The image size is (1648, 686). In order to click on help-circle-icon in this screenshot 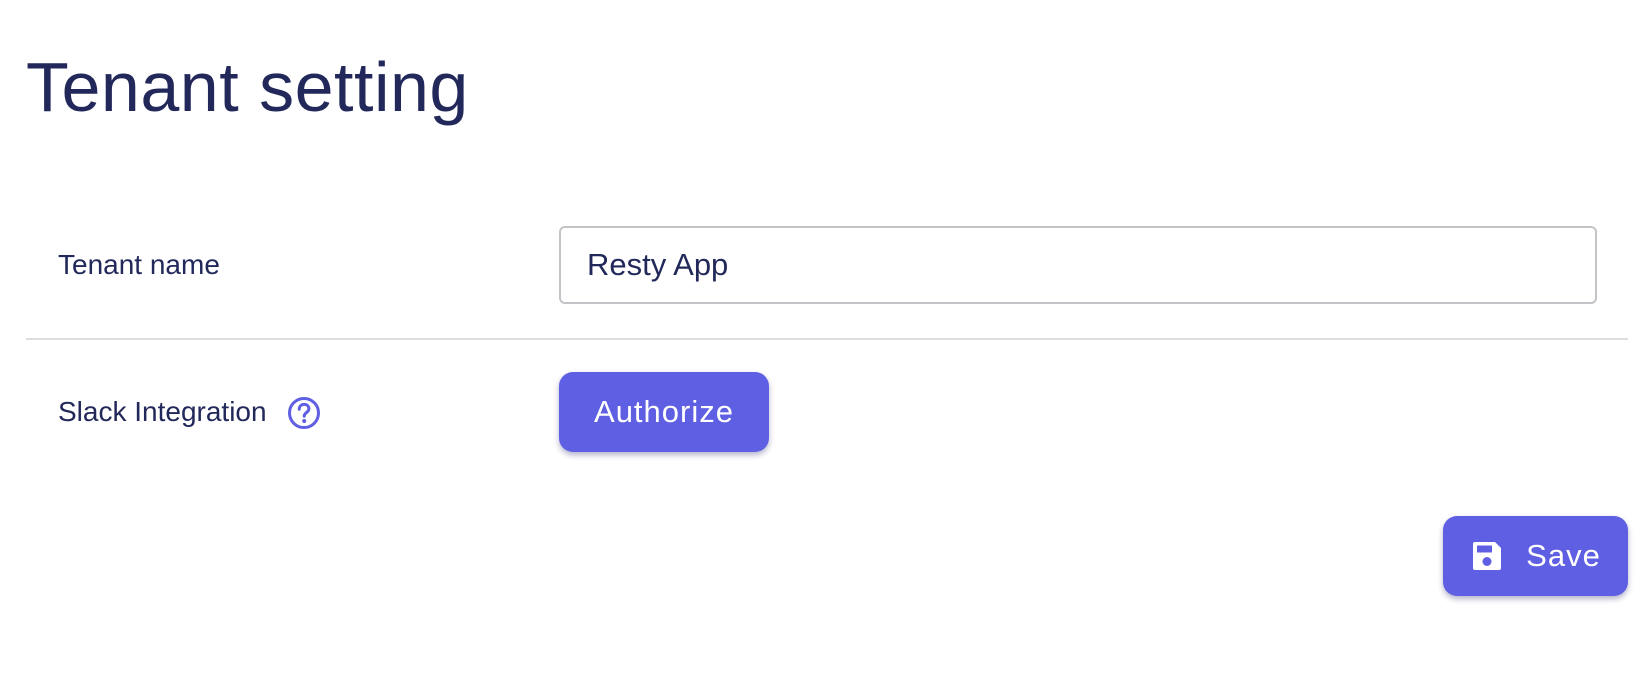, I will do `click(304, 413)`.